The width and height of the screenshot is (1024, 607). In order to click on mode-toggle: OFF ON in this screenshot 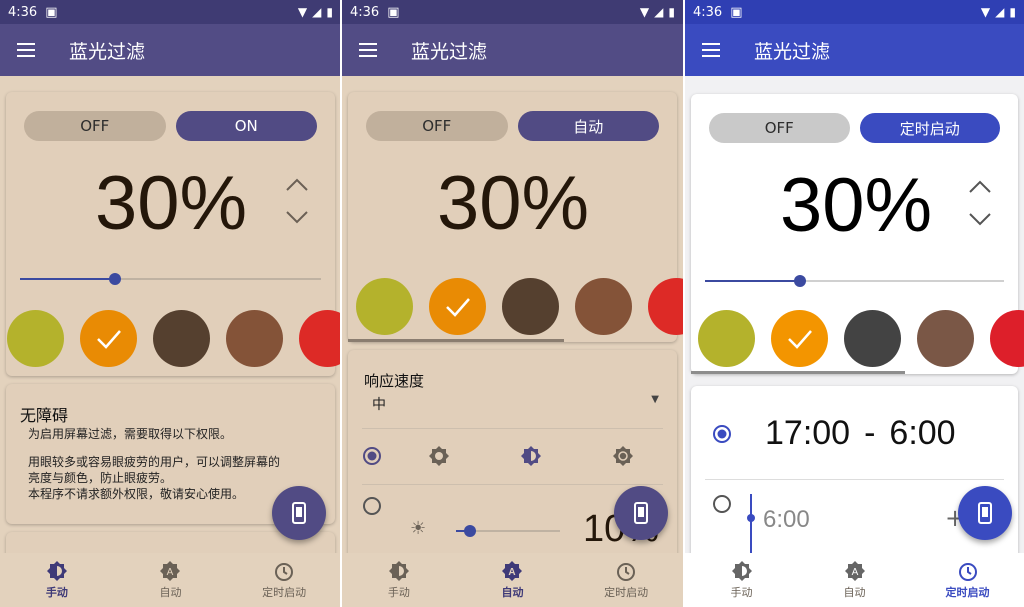, I will do `click(170, 126)`.